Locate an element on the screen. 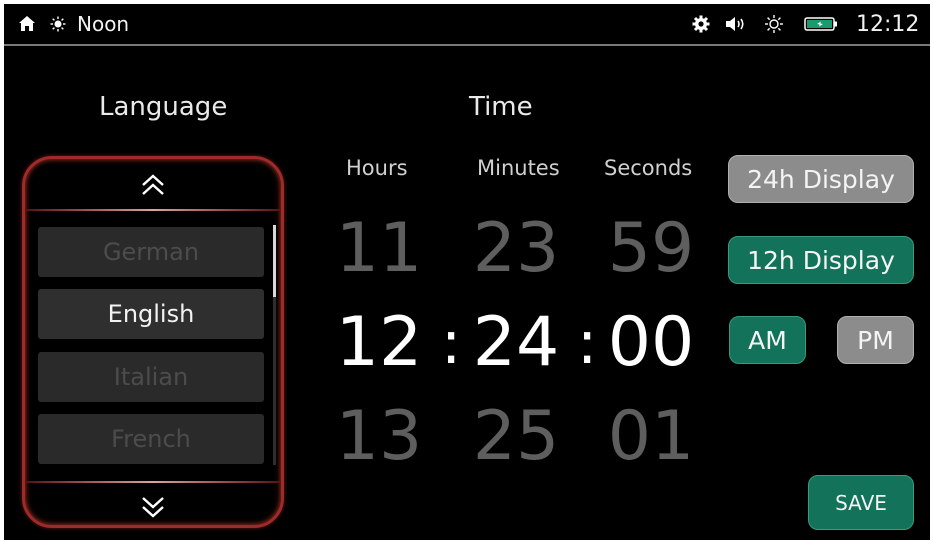 This screenshot has height=544, width=934. save-button: SAVE is located at coordinates (861, 502).